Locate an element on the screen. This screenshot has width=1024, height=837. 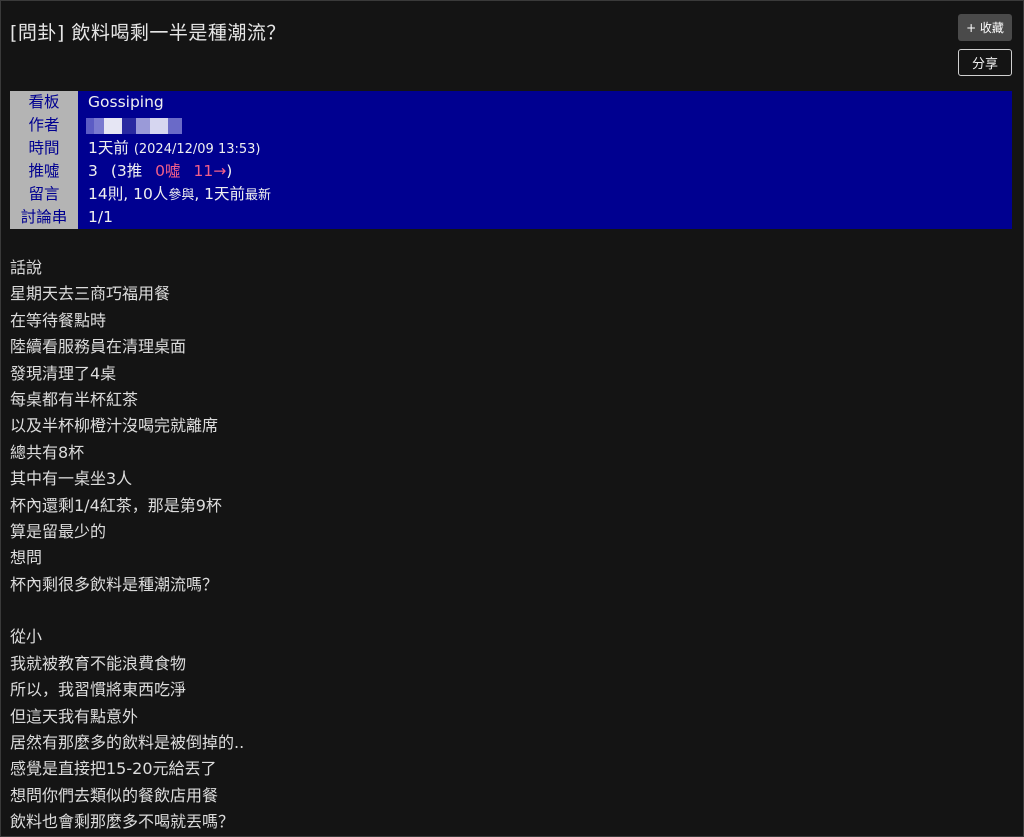
time-label: 時間 is located at coordinates (44, 148).